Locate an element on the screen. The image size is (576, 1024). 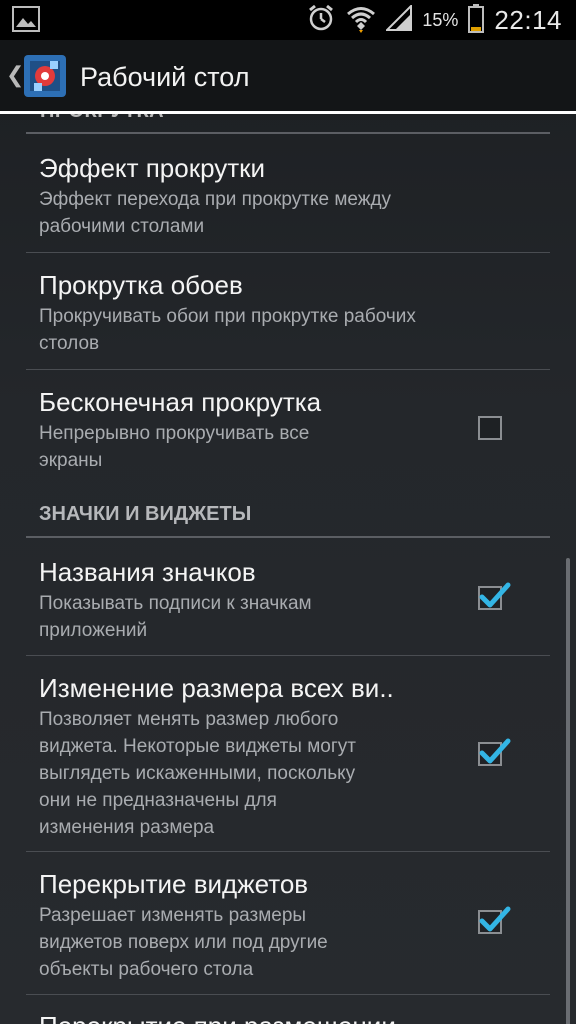
action-bar: ❮ Рабочий стол is located at coordinates (288, 77).